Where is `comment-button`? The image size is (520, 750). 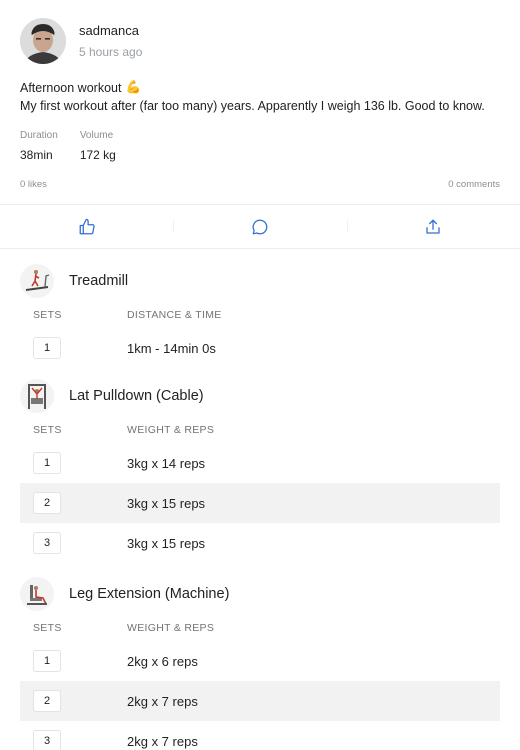 comment-button is located at coordinates (259, 227).